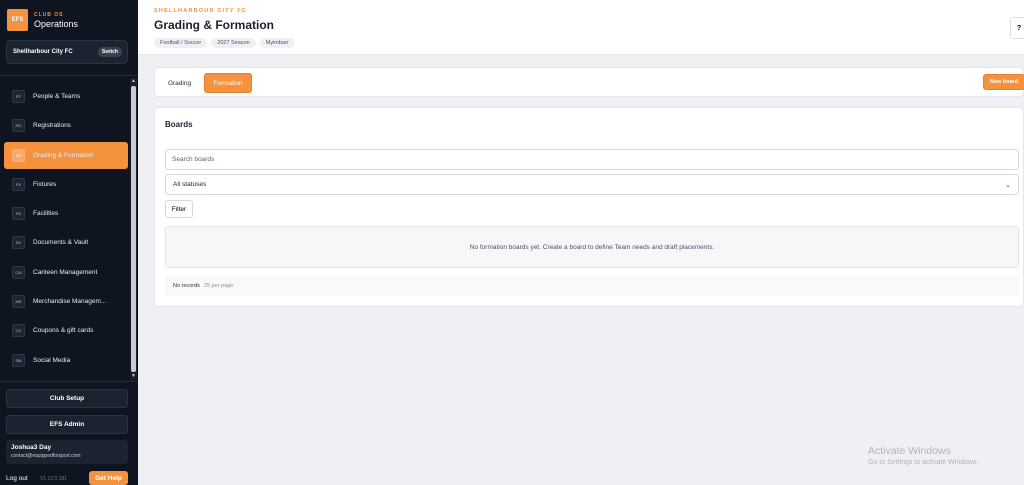 This screenshot has width=1024, height=485. What do you see at coordinates (66, 184) in the screenshot?
I see `sidebar-item-fixtures: FX Fixtures` at bounding box center [66, 184].